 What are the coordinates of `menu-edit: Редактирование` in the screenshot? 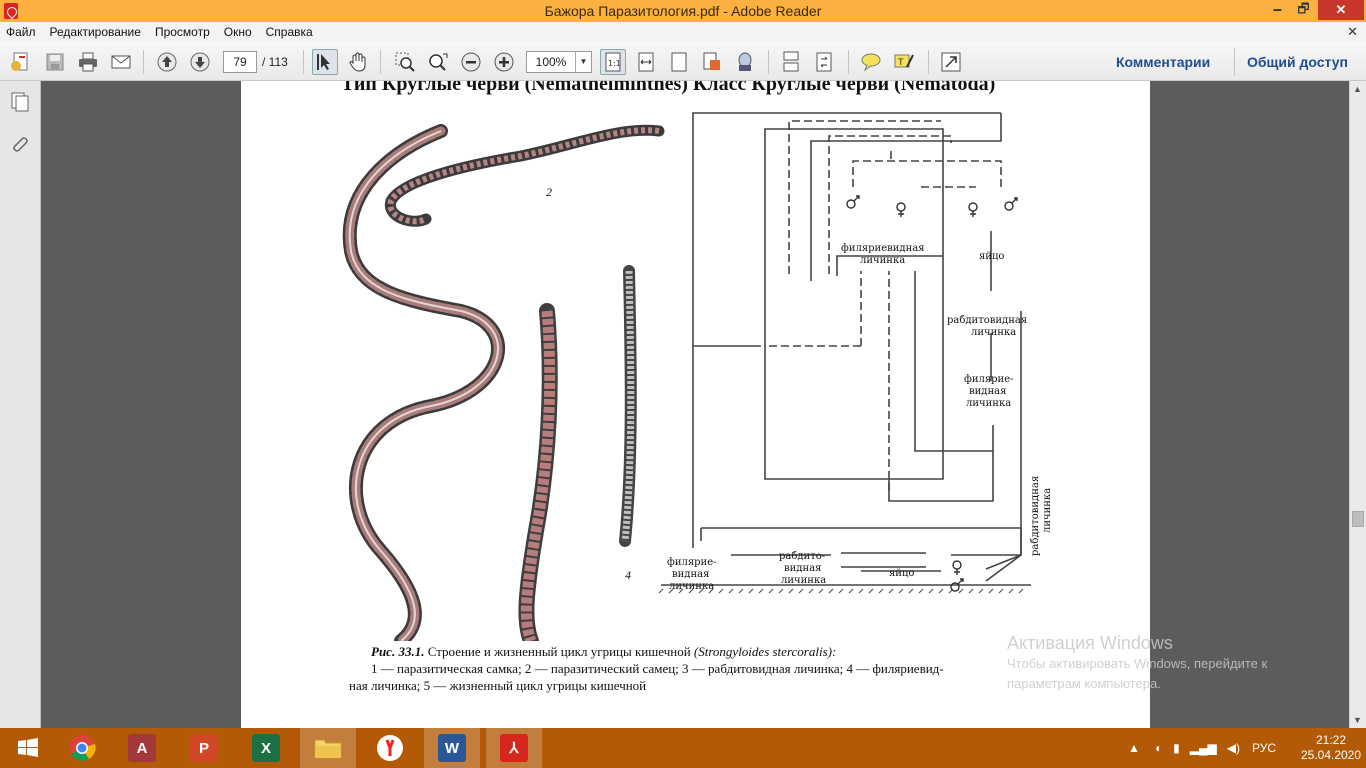 It's located at (95, 32).